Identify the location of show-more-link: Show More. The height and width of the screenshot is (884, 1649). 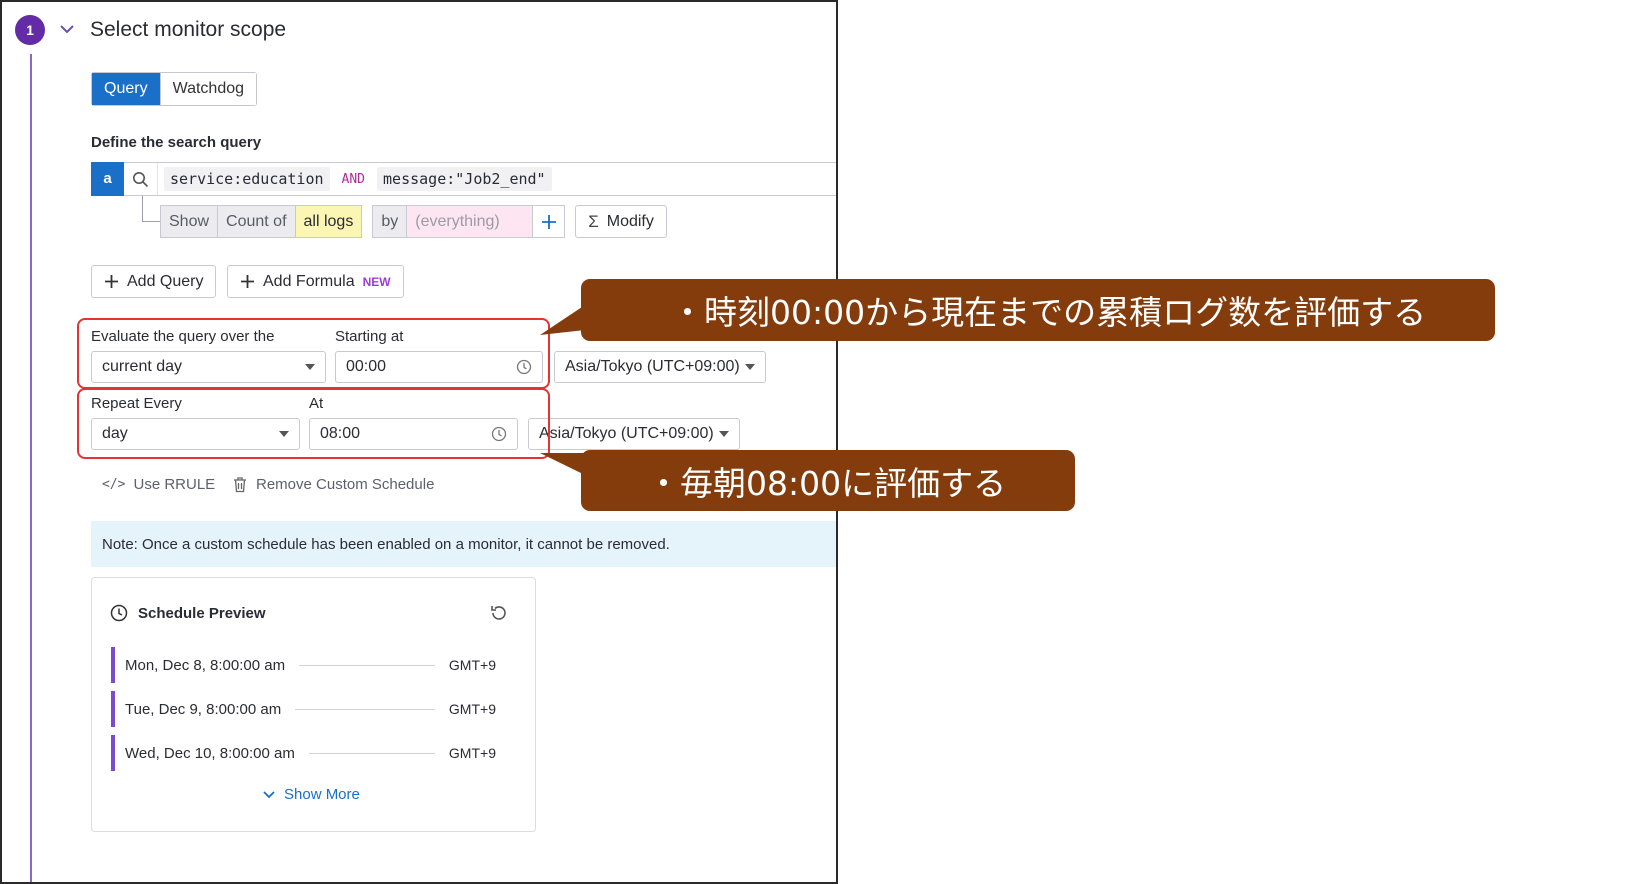
(311, 794).